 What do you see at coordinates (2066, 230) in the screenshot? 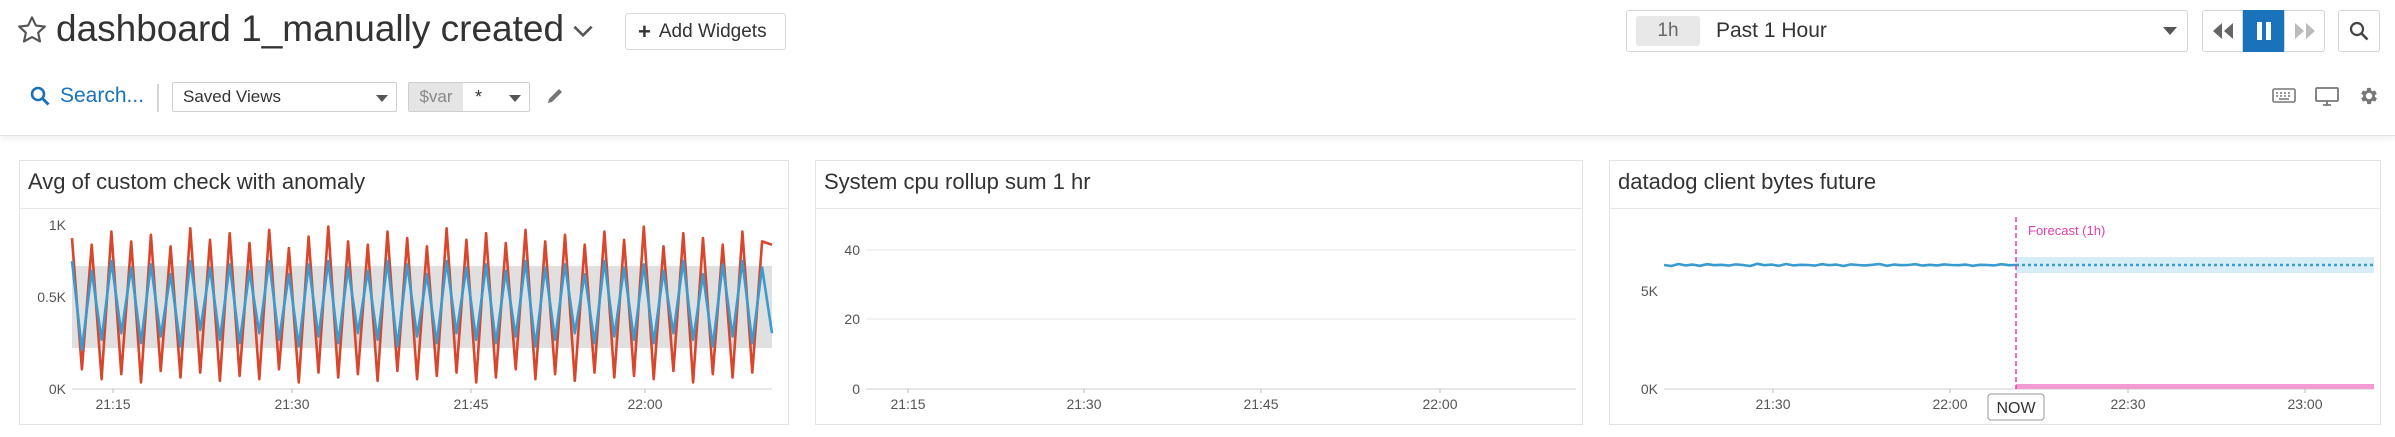
I see `forecast-label: Forecast (1h)` at bounding box center [2066, 230].